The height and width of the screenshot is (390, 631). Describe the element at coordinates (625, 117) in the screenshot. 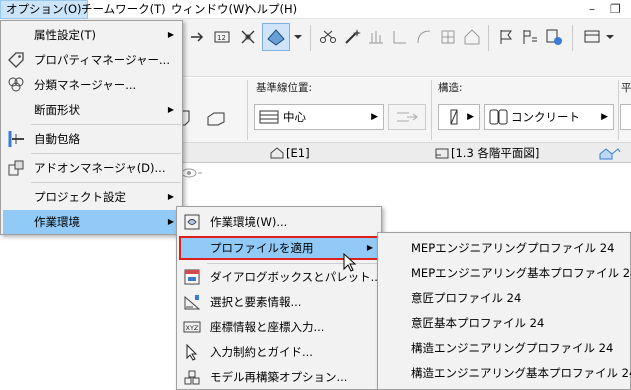

I see `plane-select` at that location.